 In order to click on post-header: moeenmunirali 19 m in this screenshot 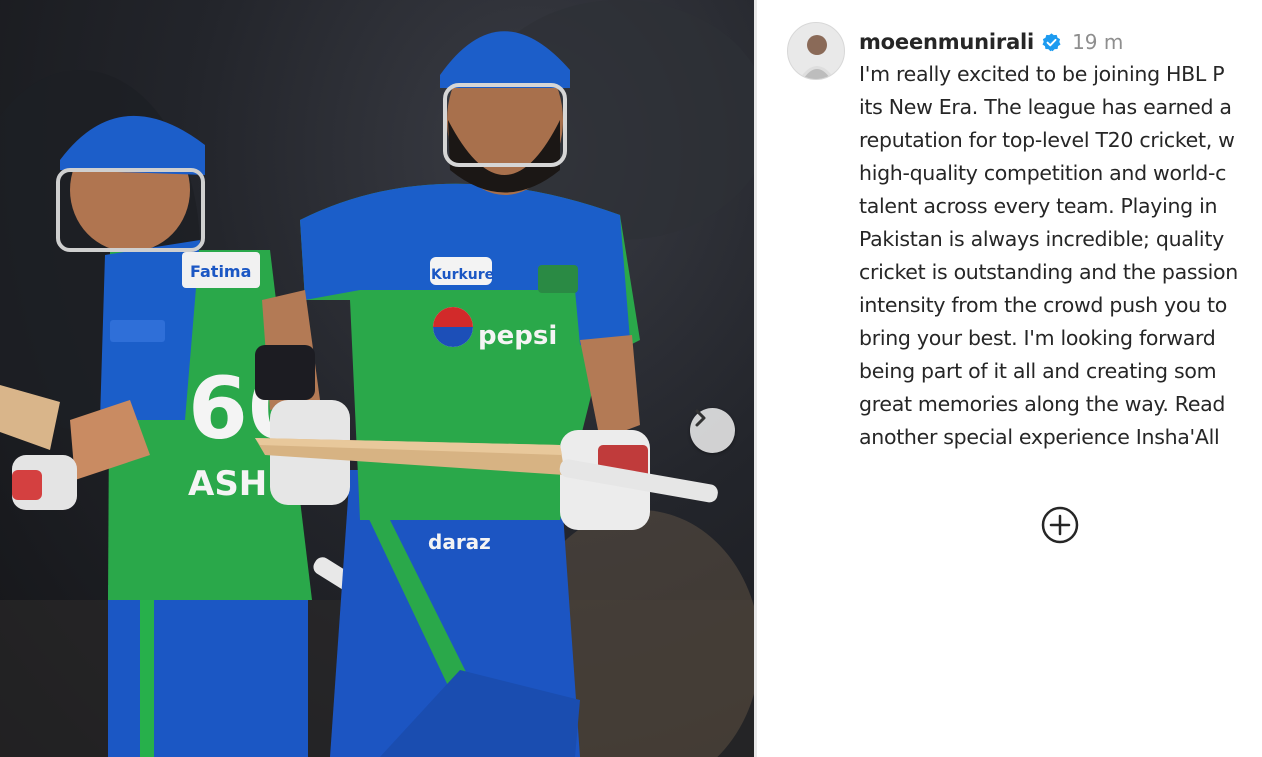, I will do `click(991, 42)`.